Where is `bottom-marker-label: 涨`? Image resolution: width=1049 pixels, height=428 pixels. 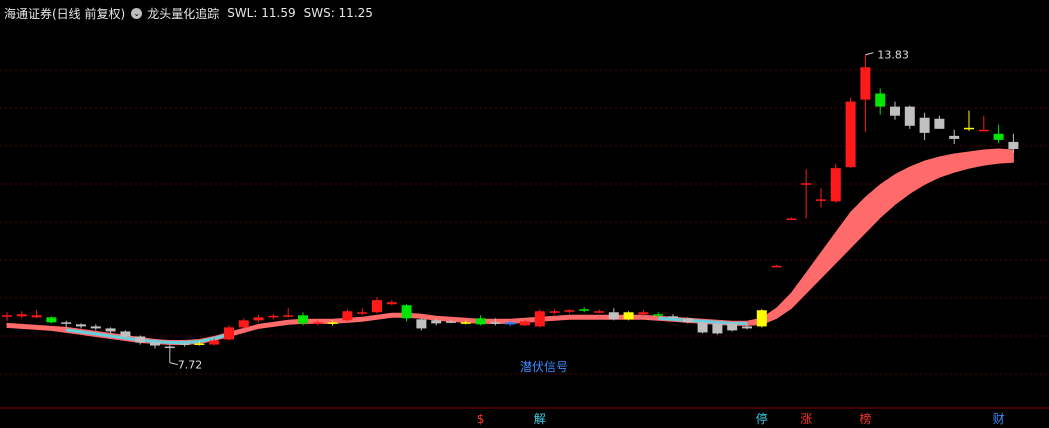
bottom-marker-label: 涨 is located at coordinates (806, 418).